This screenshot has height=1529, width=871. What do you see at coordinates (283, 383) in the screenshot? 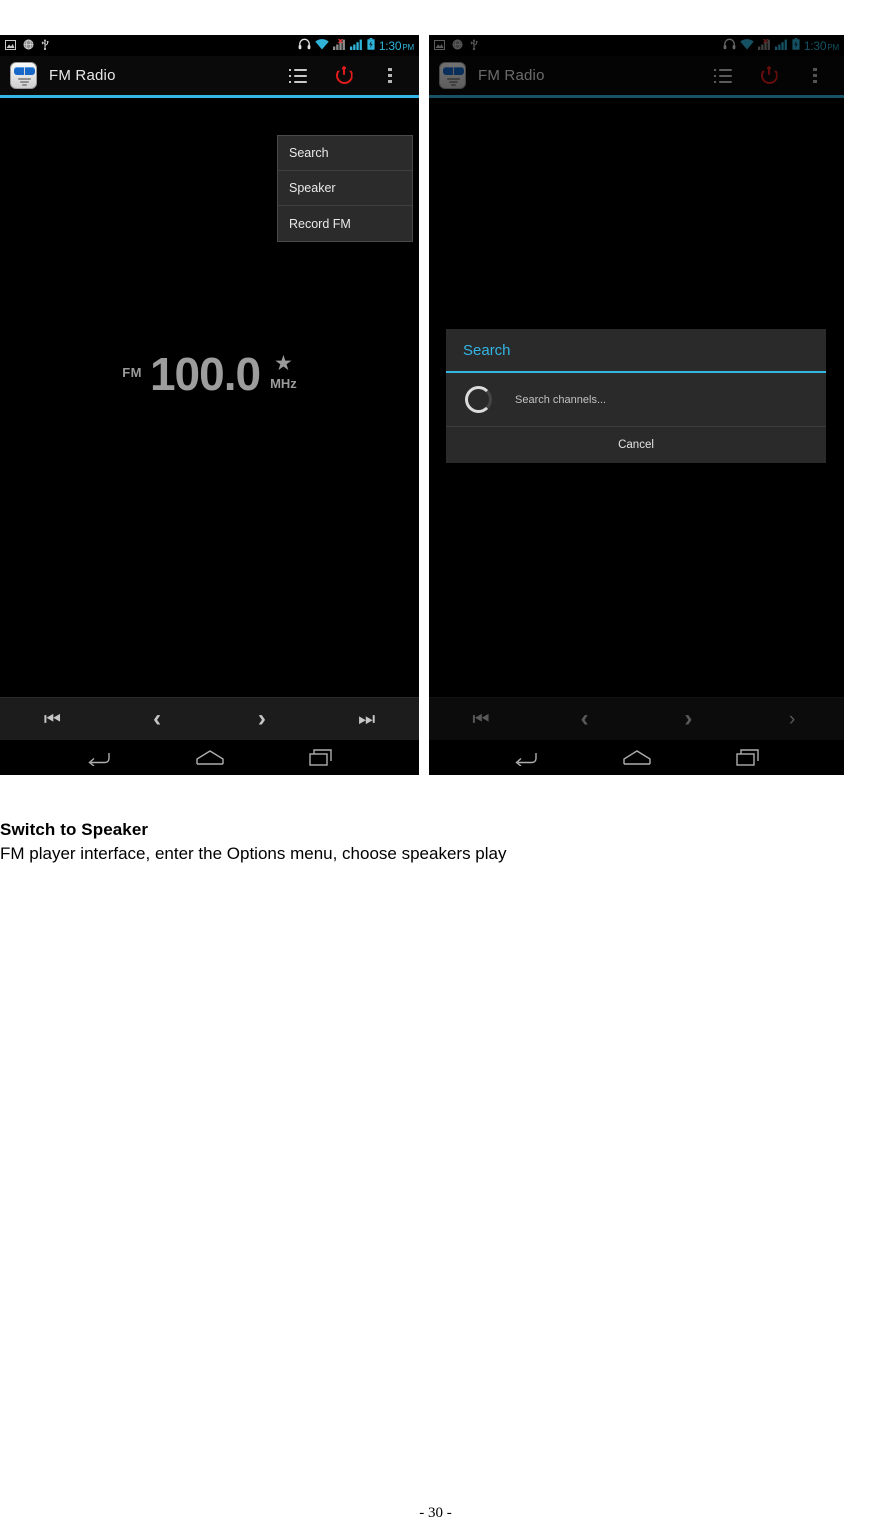
I see `frequency-unit-label: MHz` at bounding box center [283, 383].